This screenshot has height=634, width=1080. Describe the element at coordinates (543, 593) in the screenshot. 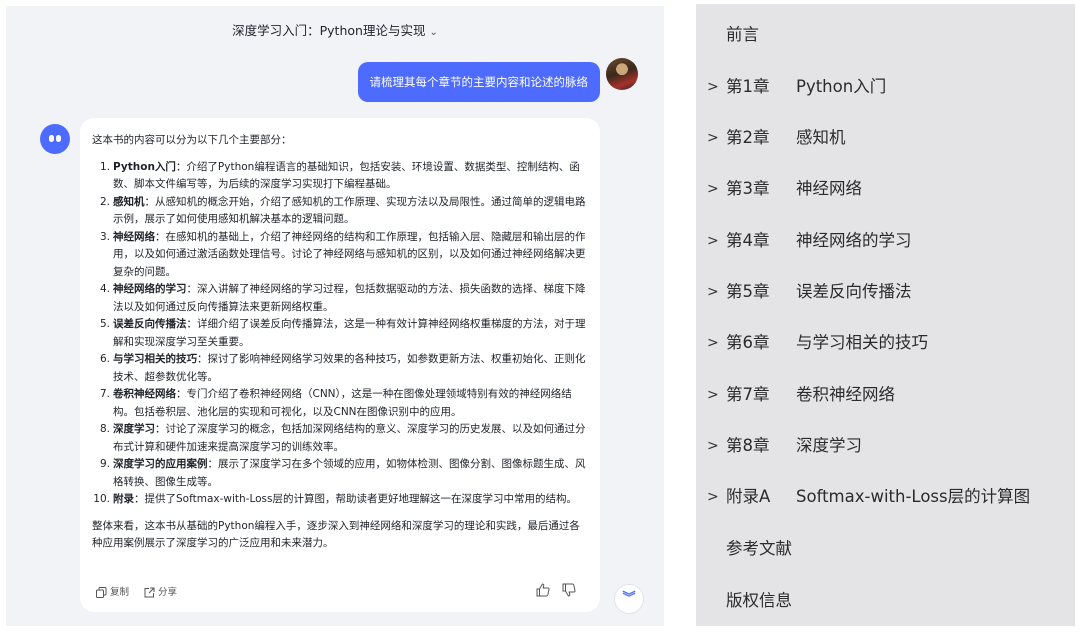

I see `thumbs-up-icon` at that location.